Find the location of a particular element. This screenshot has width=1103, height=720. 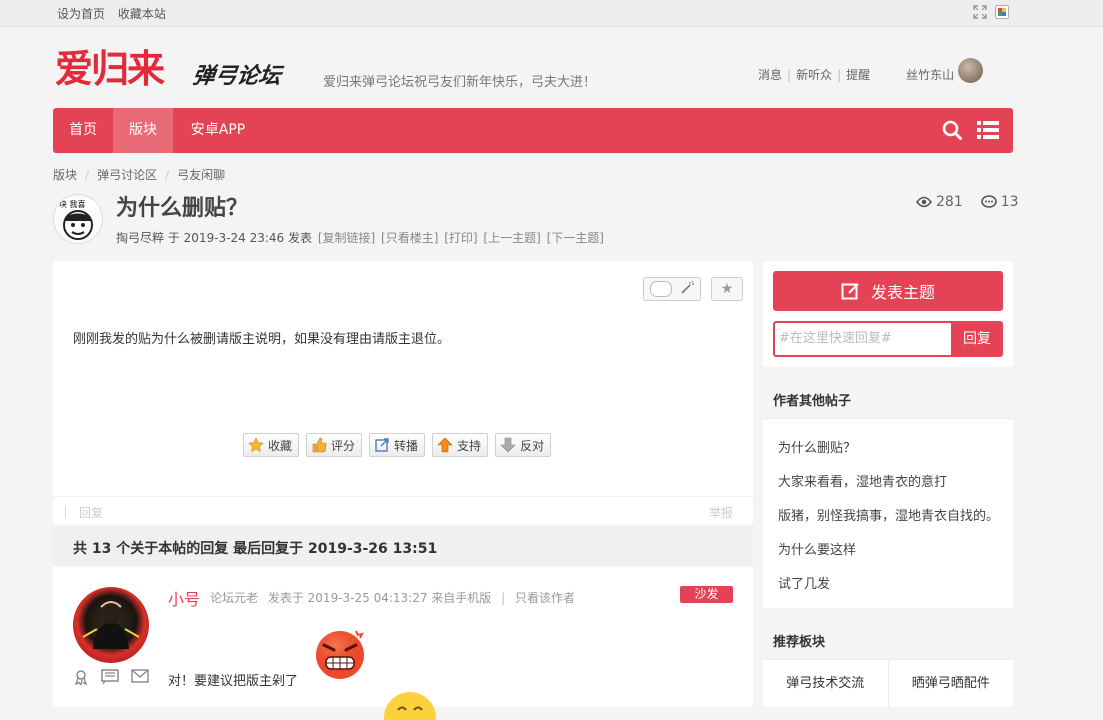

thread-author-link: 掏弓尽粹 is located at coordinates (140, 238).